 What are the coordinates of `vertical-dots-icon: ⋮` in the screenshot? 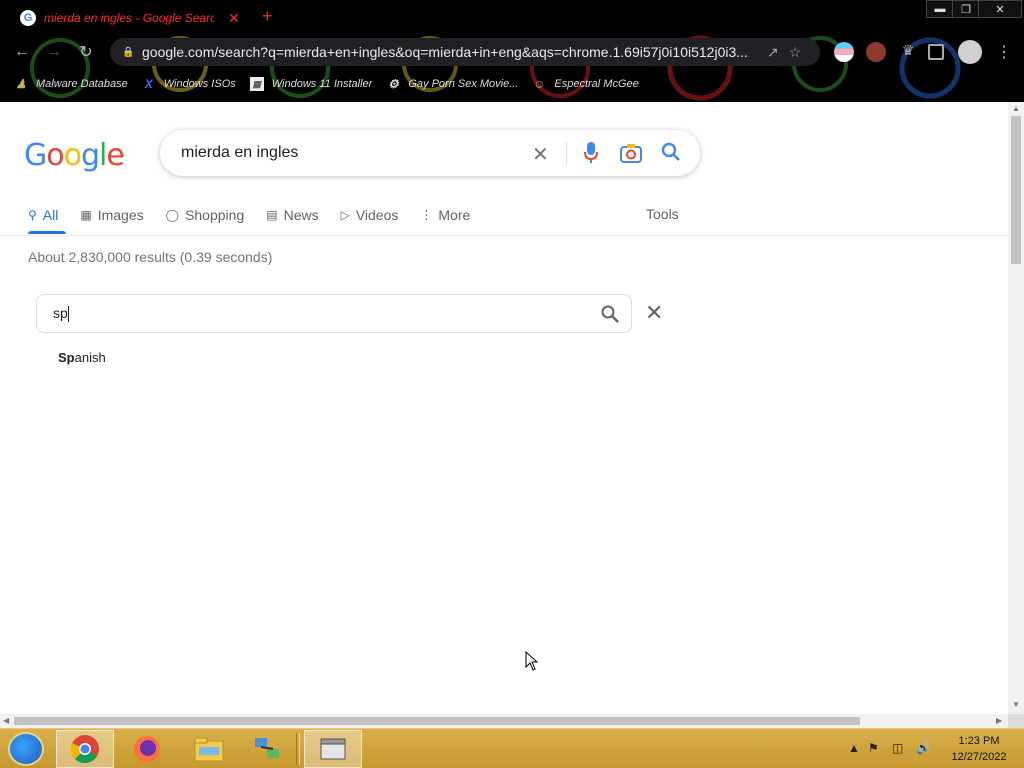 It's located at (426, 215).